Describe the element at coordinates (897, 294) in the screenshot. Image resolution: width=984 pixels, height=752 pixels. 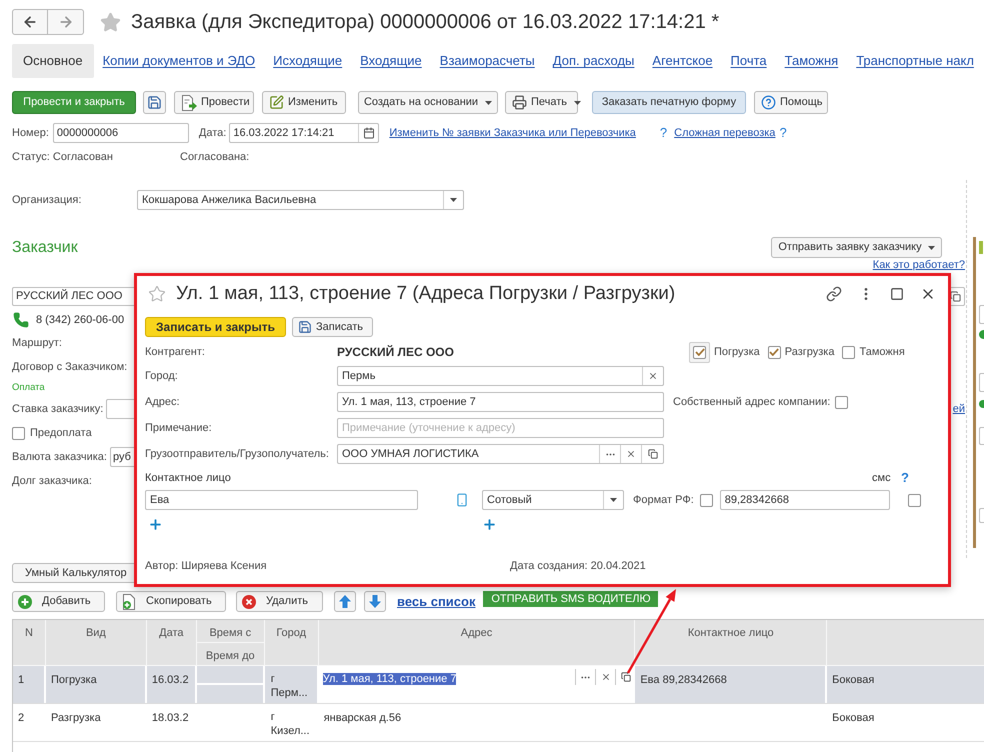
I see `maximize-icon` at that location.